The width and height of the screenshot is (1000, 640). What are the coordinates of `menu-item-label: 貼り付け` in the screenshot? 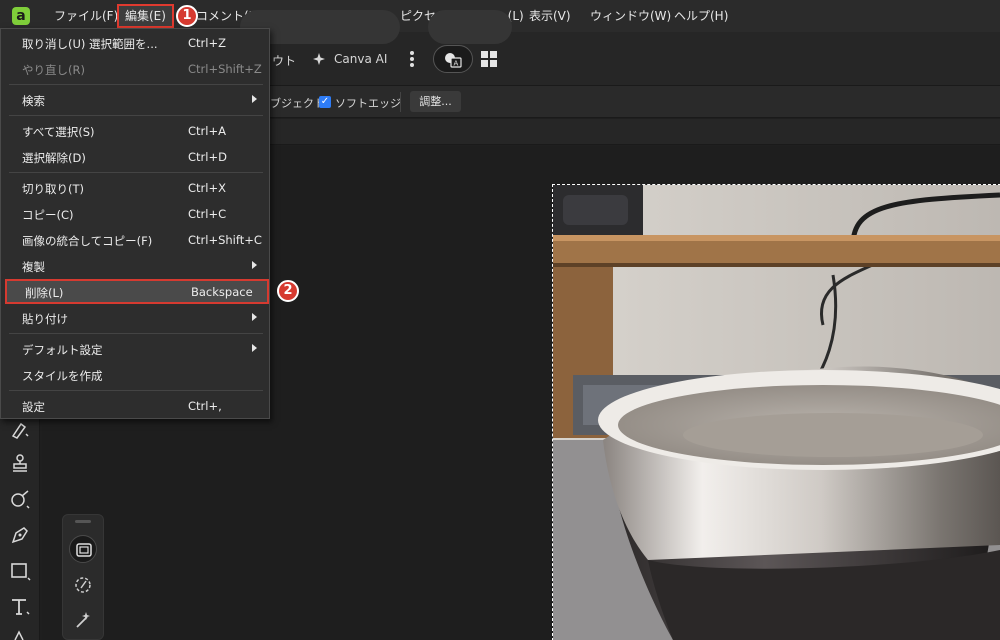 It's located at (45, 319).